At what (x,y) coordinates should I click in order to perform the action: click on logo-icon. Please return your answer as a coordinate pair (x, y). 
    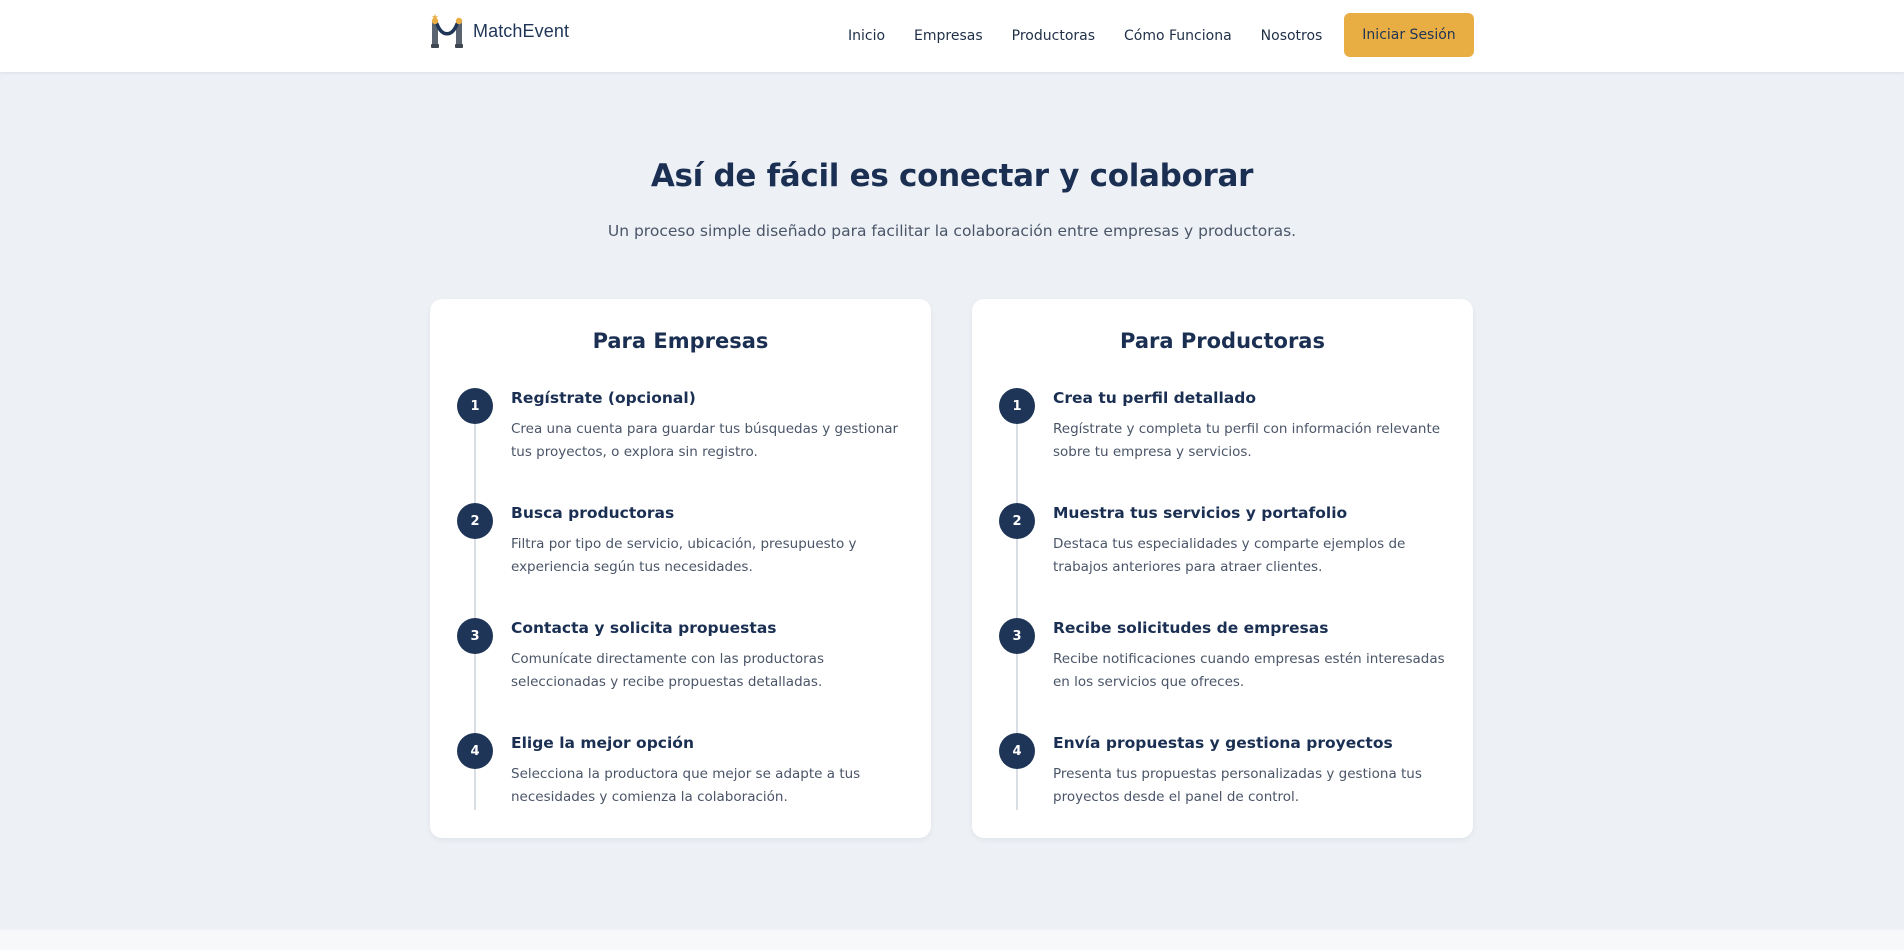
    Looking at the image, I should click on (447, 31).